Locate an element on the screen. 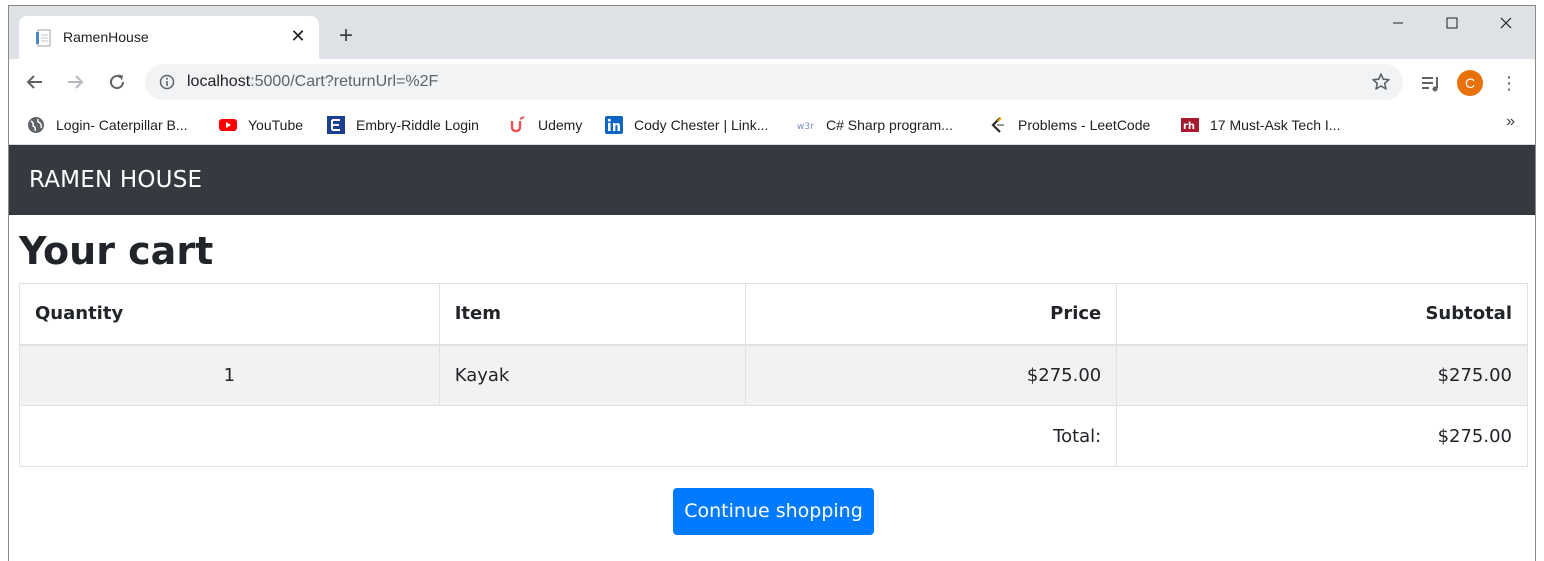 This screenshot has height=561, width=1544. bookmark-item: Udemy is located at coordinates (545, 125).